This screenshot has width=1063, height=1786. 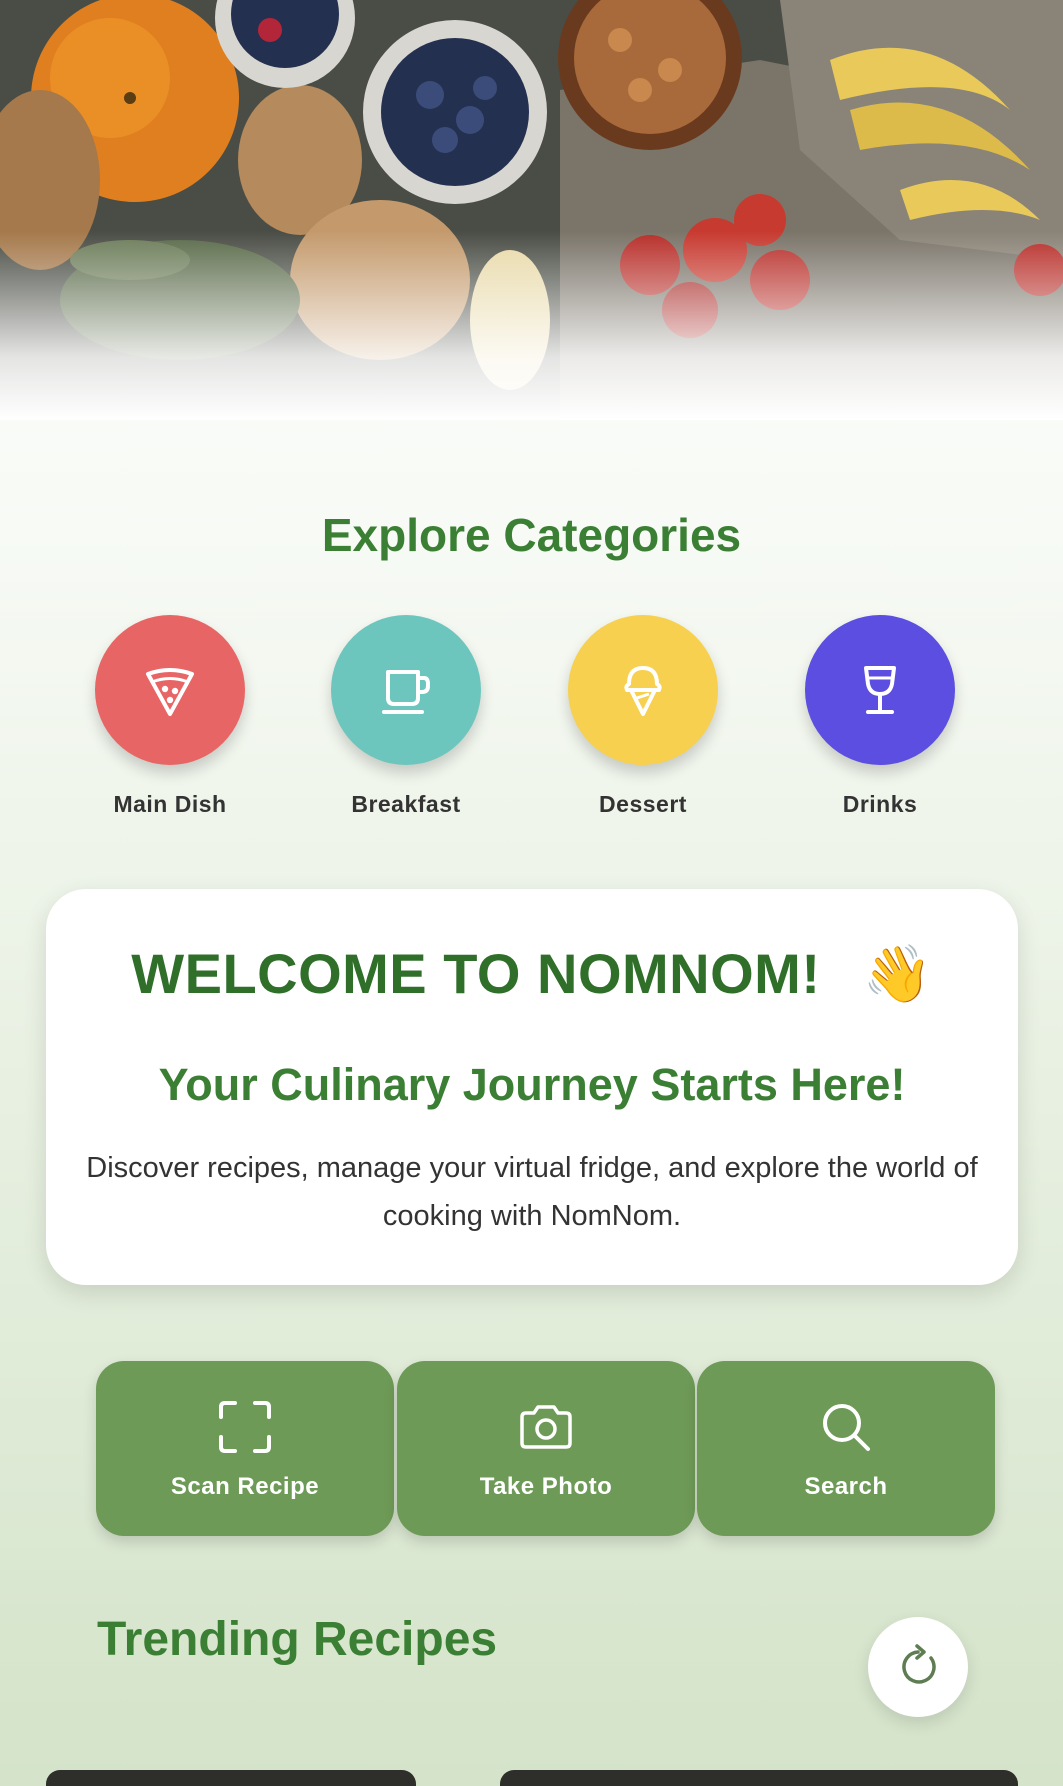 I want to click on coffee-cup-icon, so click(x=406, y=692).